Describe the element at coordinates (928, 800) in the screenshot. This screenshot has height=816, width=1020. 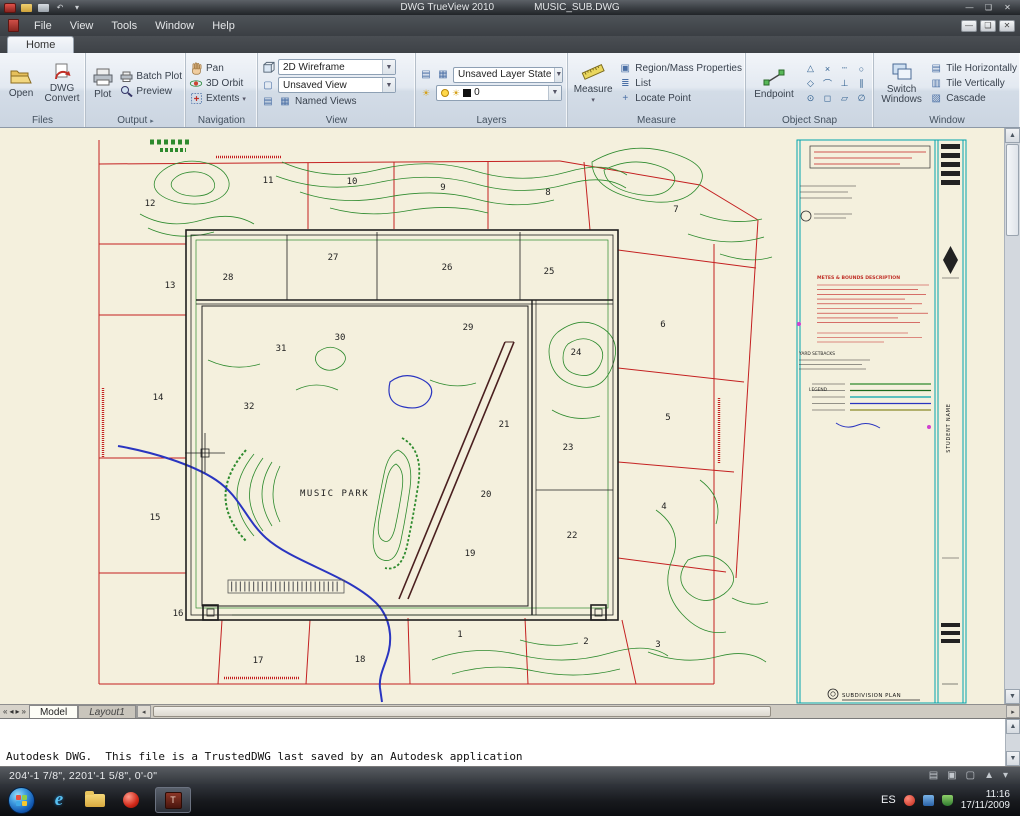
I see `tray-network-icon` at that location.